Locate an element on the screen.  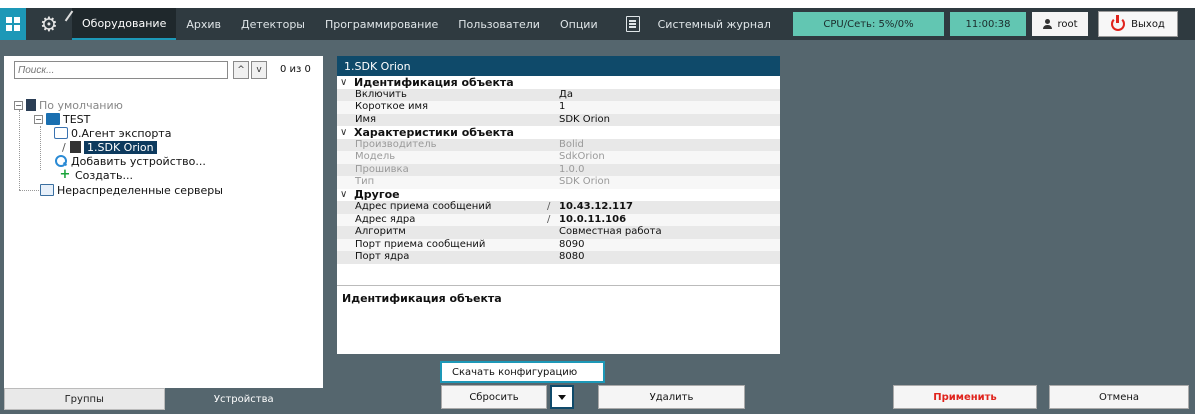
property-key: Порт приема сообщений is located at coordinates (420, 244).